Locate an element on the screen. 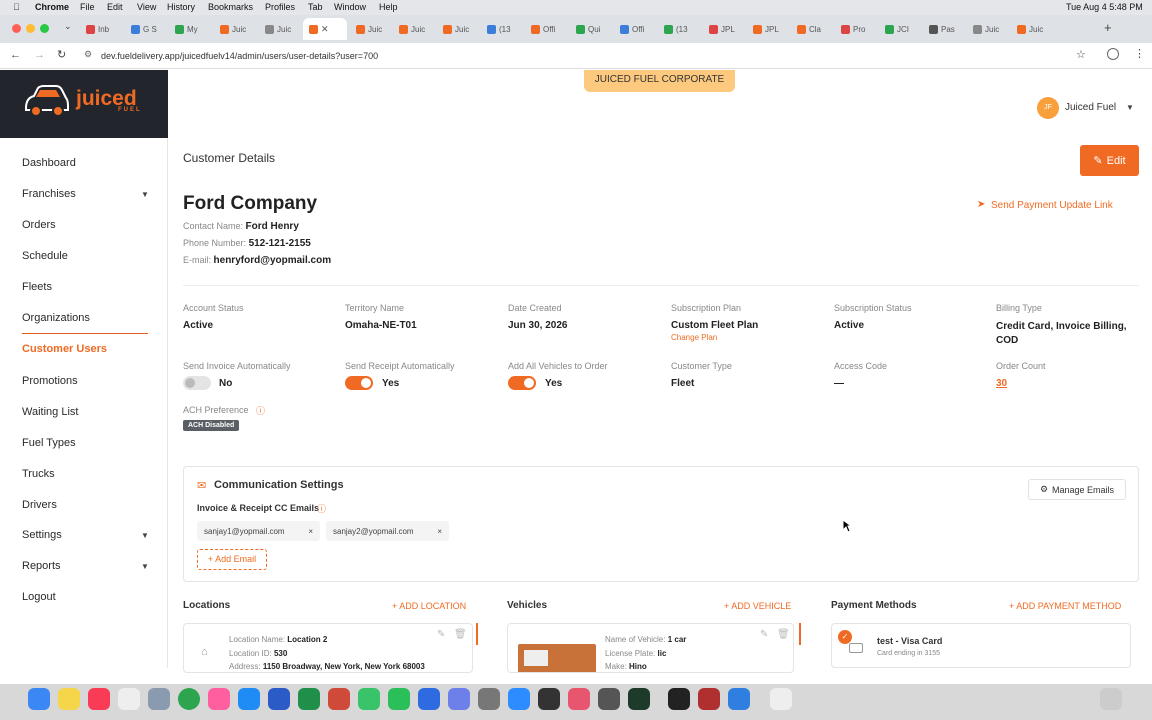  whatsapp-icon is located at coordinates (399, 699).